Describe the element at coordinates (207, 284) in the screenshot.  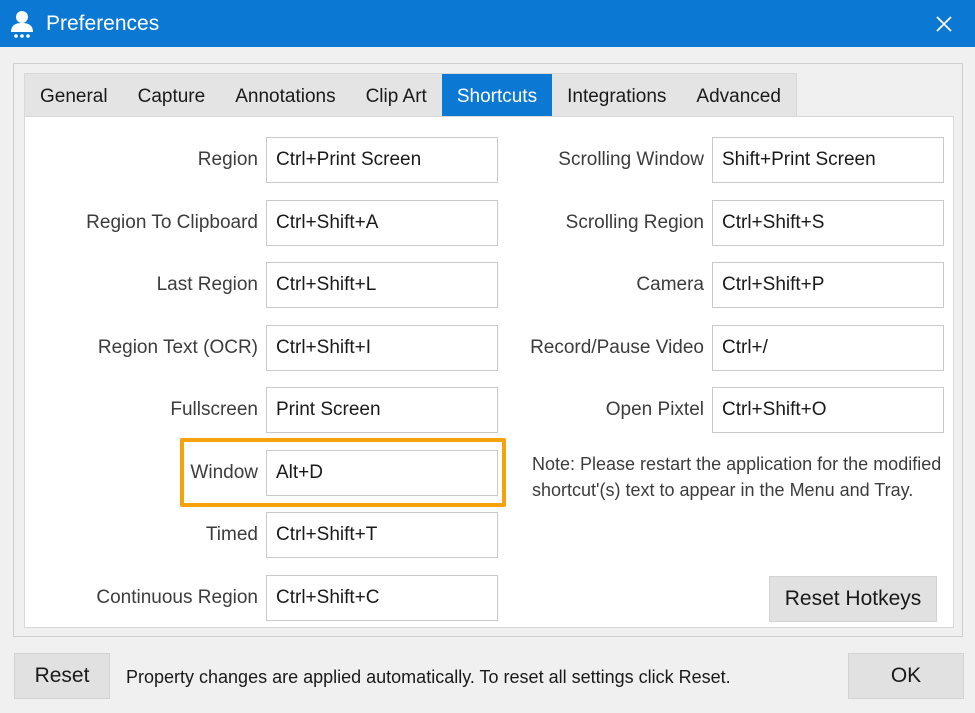
I see `shortcut-label: Last Region` at that location.